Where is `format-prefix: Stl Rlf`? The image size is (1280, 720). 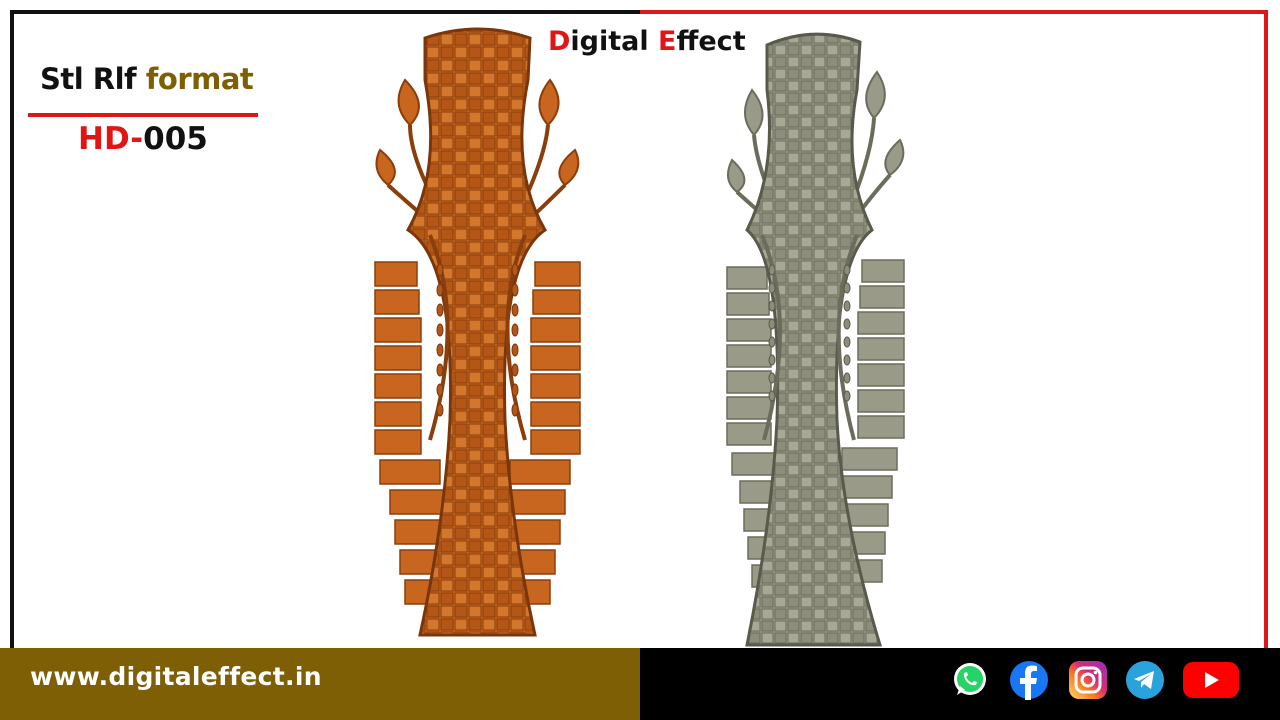 format-prefix: Stl Rlf is located at coordinates (93, 79).